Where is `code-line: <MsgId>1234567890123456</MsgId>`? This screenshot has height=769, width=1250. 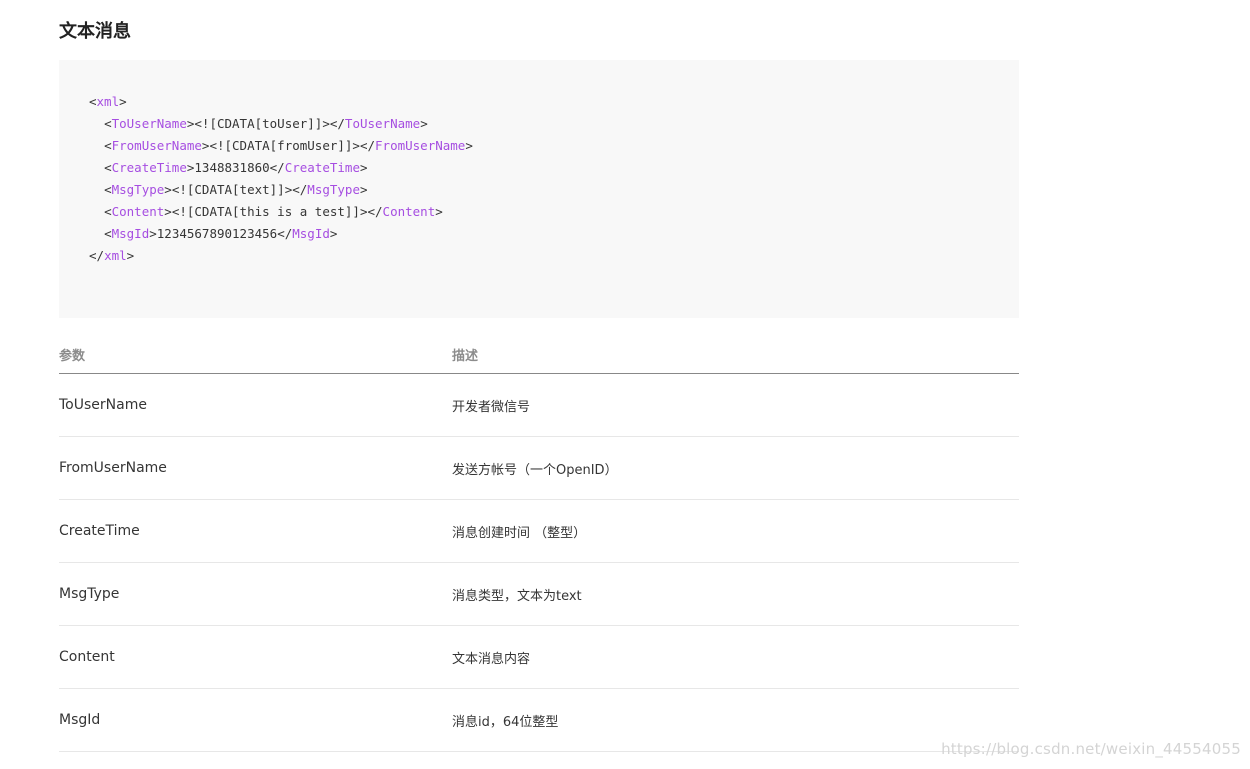 code-line: <MsgId>1234567890123456</MsgId> is located at coordinates (554, 234).